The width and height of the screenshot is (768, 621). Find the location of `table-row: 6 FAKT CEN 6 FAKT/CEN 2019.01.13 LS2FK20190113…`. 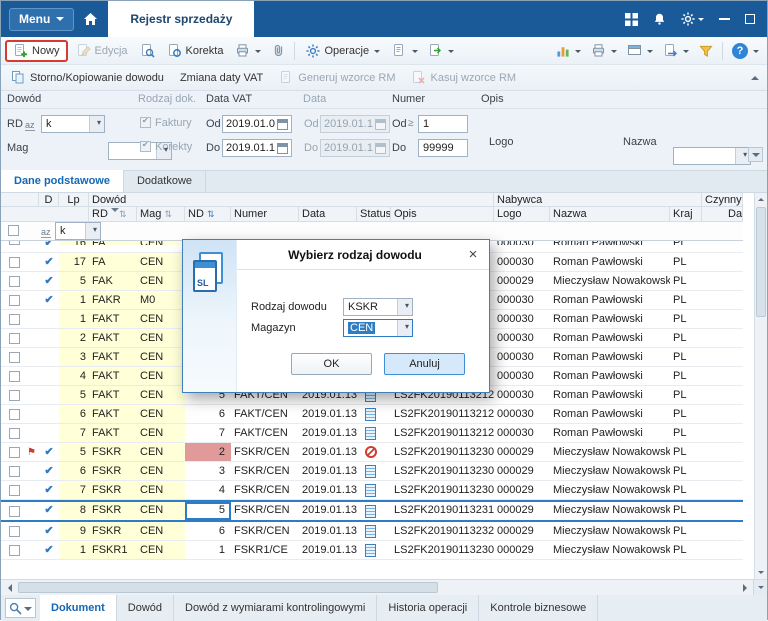

table-row: 6 FAKT CEN 6 FAKT/CEN 2019.01.13 LS2FK20190113… is located at coordinates (372, 414).